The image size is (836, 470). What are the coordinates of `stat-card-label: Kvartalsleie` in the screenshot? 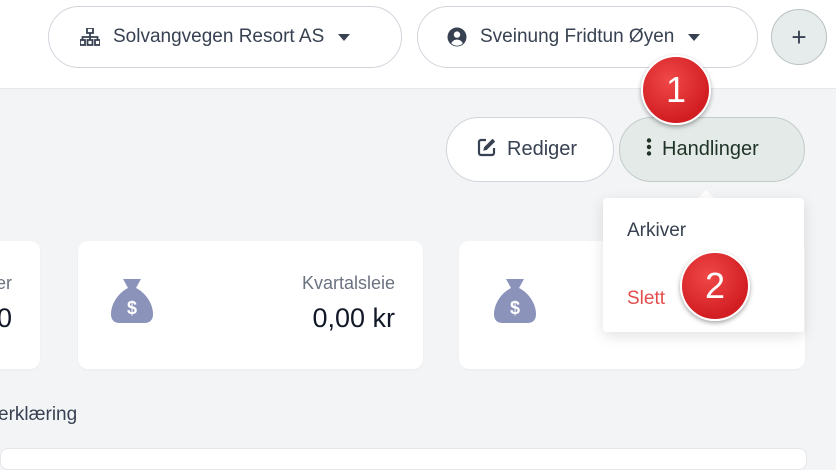 It's located at (348, 283).